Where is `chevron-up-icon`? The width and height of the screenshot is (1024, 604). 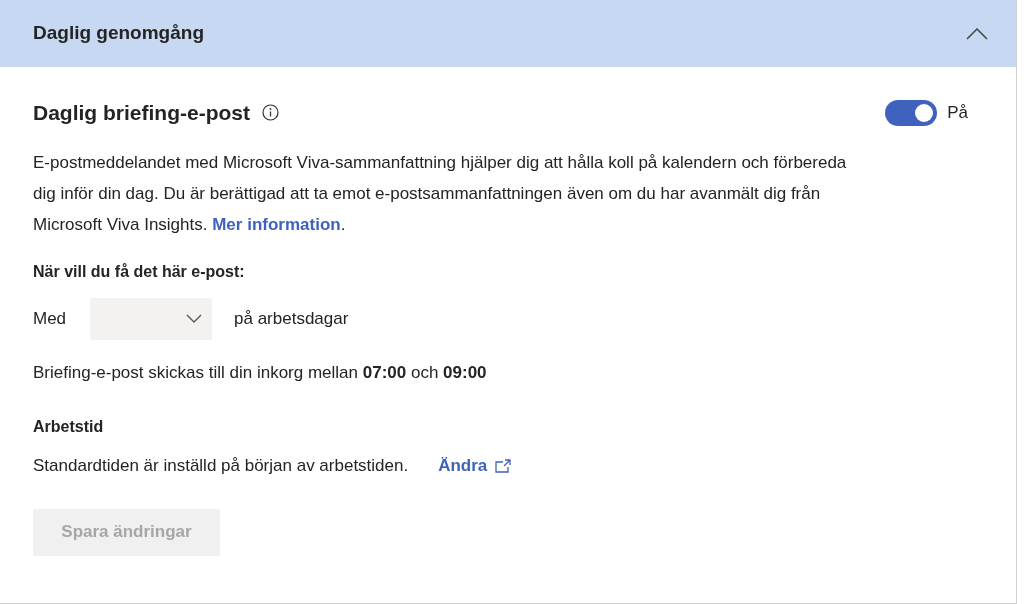
chevron-up-icon is located at coordinates (977, 33).